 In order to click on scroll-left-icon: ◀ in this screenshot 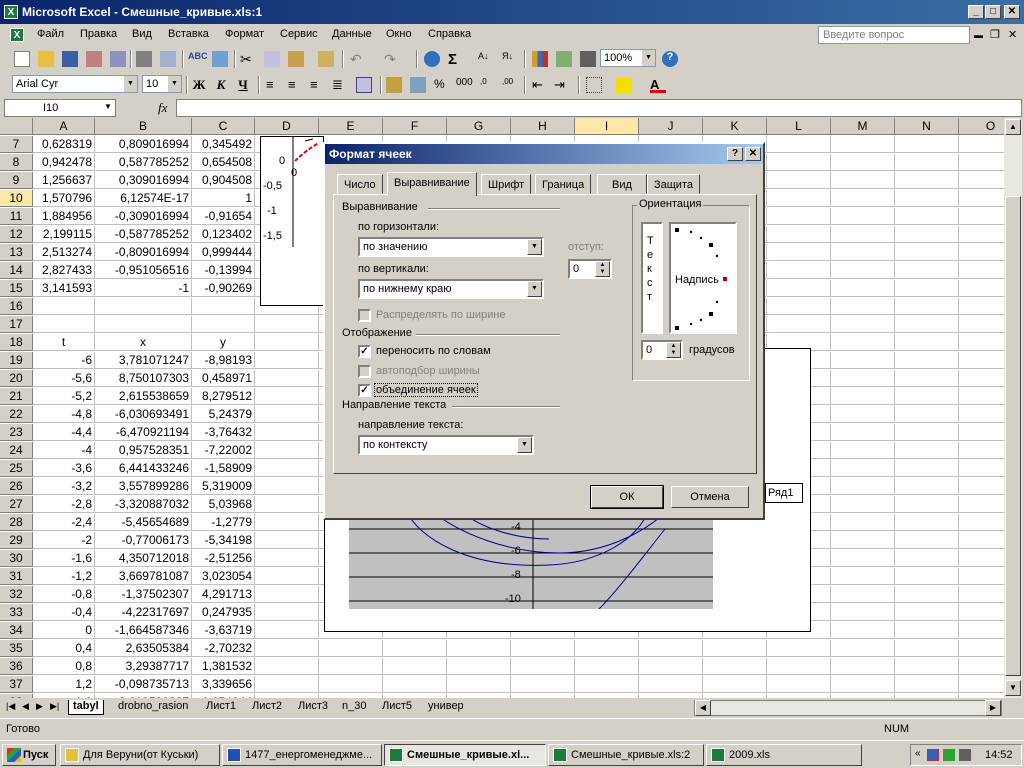, I will do `click(703, 708)`.